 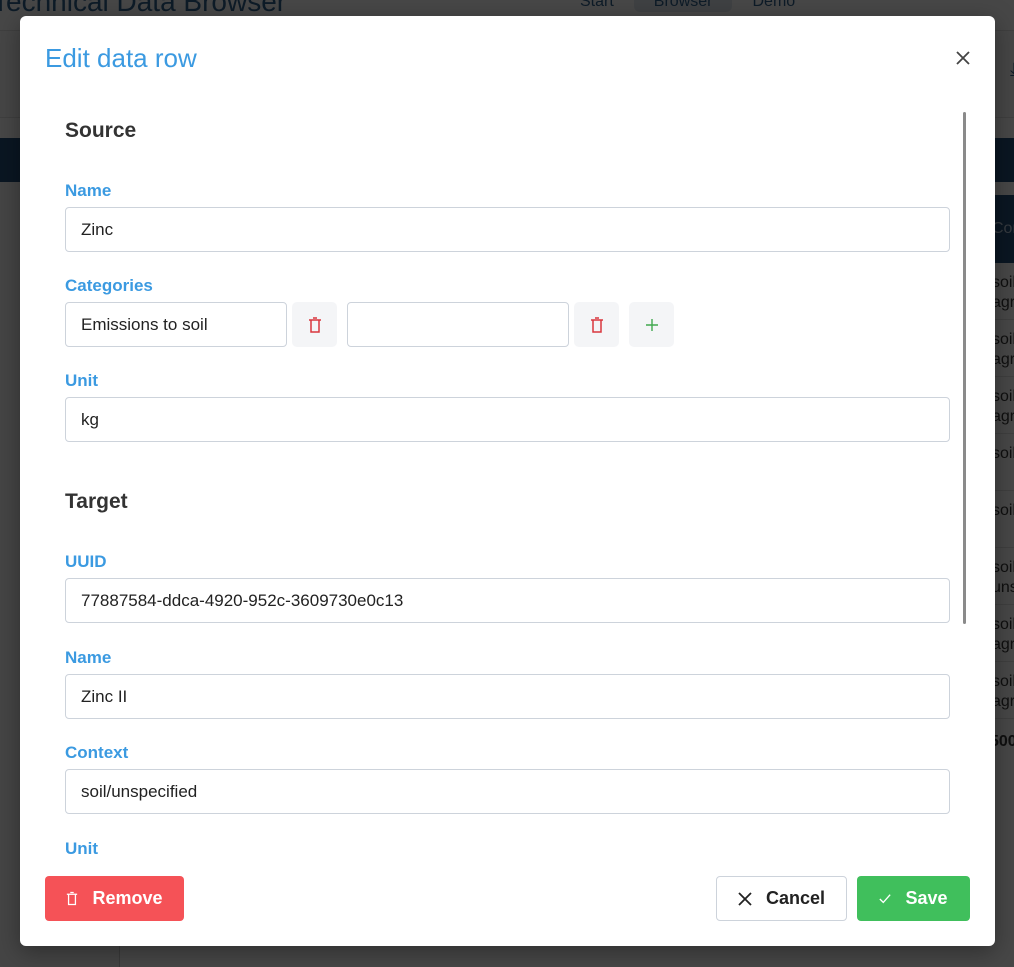 I want to click on source-name-label: Name, so click(x=88, y=190).